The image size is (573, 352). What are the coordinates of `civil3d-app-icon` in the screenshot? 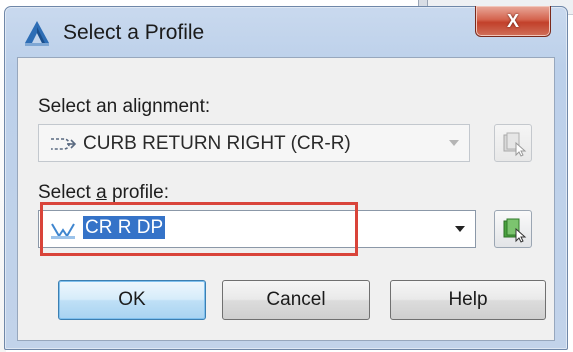 It's located at (37, 33).